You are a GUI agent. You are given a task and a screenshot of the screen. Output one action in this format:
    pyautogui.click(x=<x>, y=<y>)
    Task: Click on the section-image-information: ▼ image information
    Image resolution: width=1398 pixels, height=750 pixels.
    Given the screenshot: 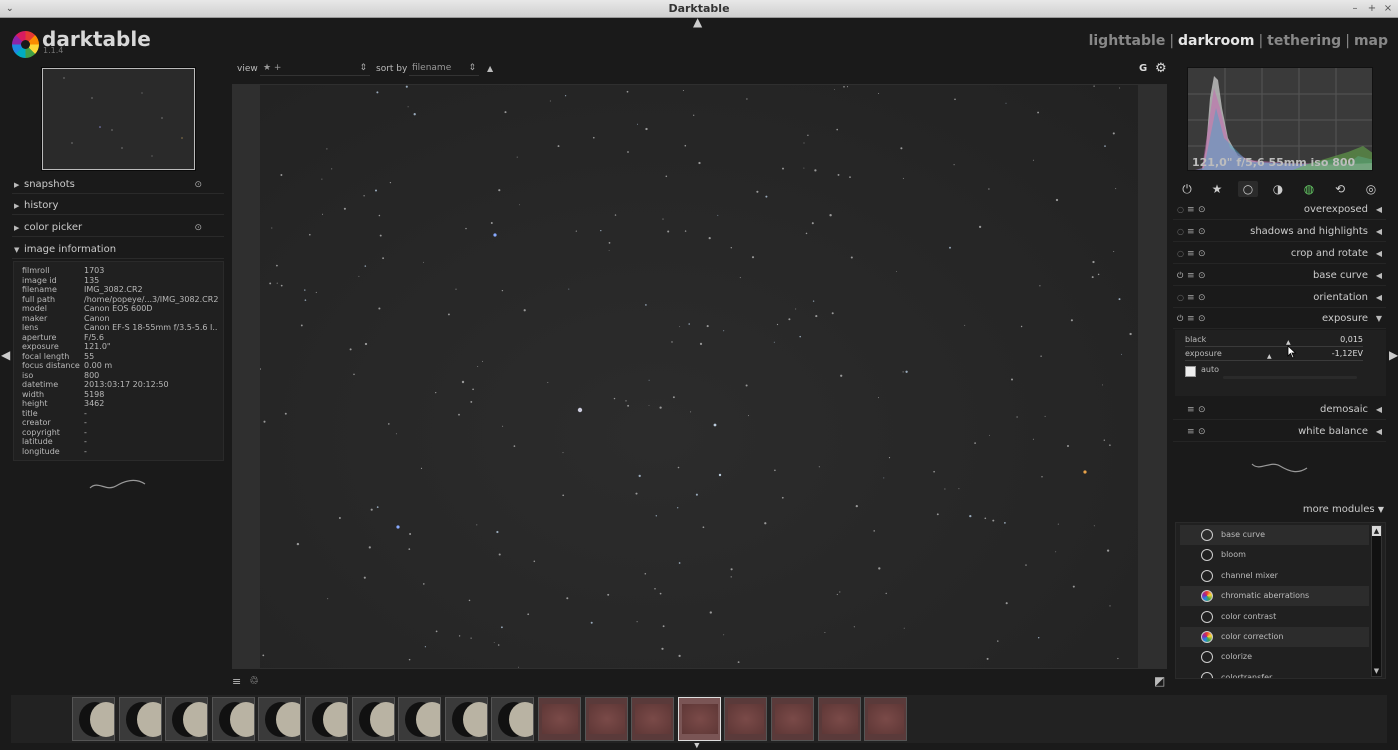 What is the action you would take?
    pyautogui.click(x=118, y=250)
    